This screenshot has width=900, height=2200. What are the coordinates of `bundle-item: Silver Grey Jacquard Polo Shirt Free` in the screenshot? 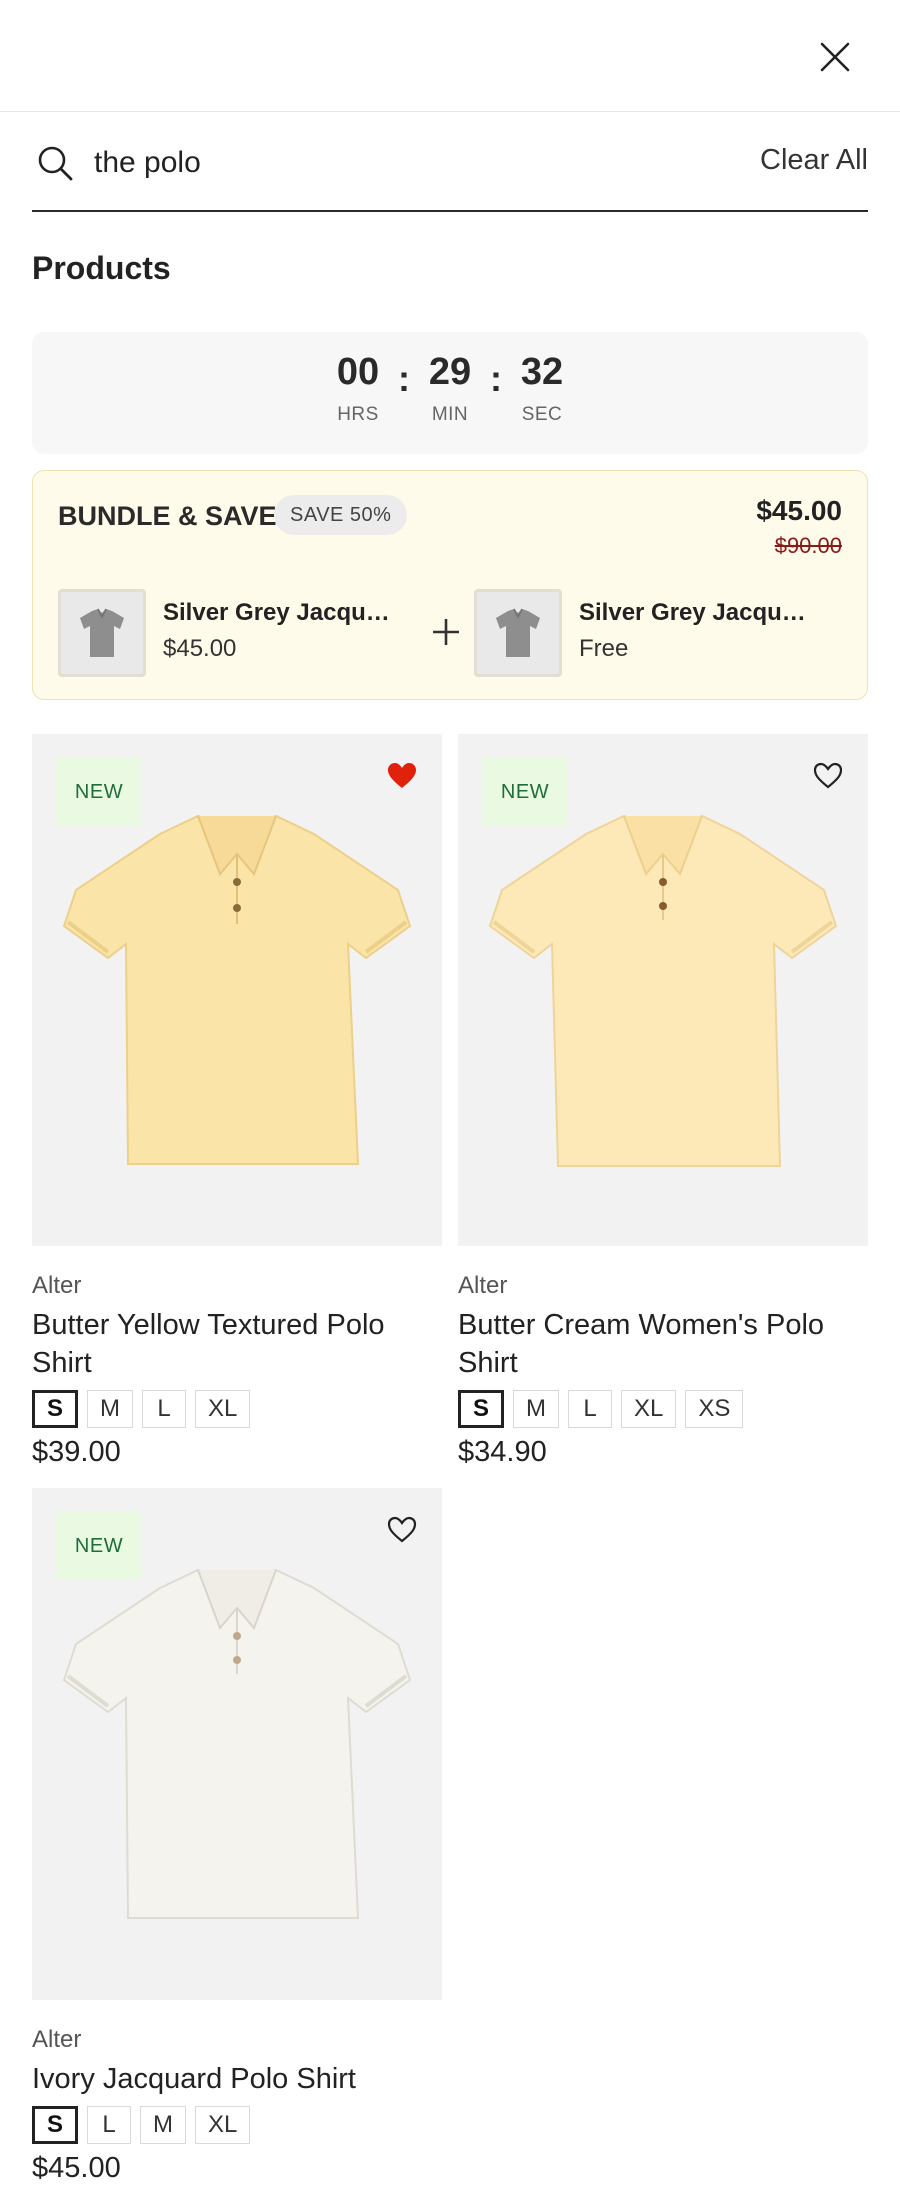 It's located at (654, 634).